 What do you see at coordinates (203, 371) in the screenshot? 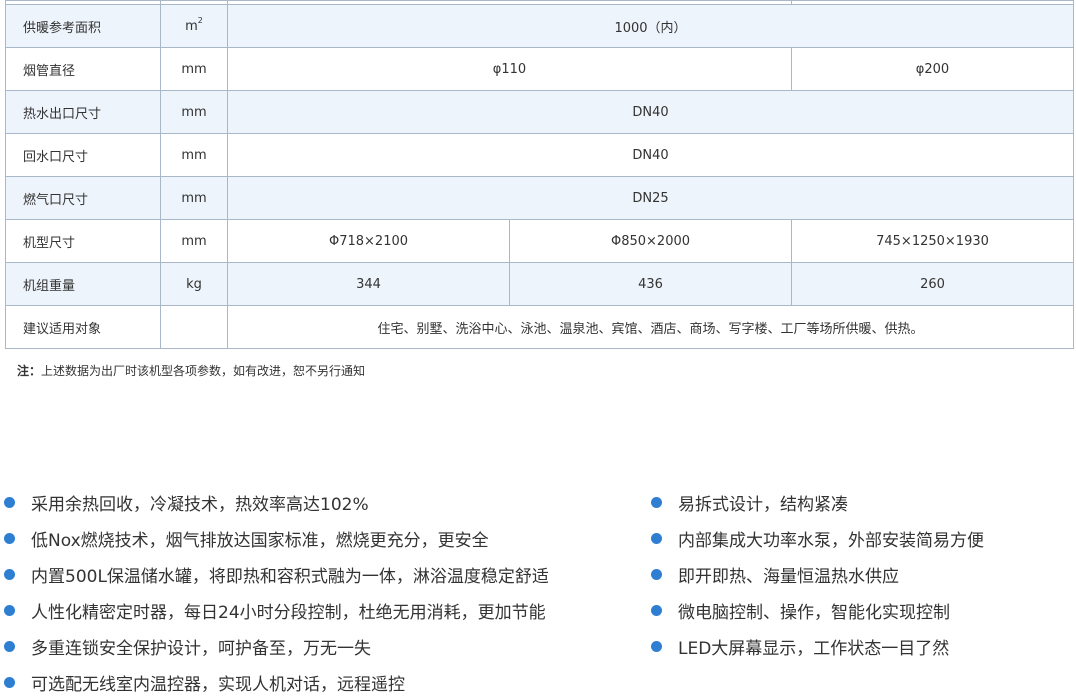
I see `footnote-text: 上述数据为出厂时该机型各项参数，如有改进，恕不另行通知` at bounding box center [203, 371].